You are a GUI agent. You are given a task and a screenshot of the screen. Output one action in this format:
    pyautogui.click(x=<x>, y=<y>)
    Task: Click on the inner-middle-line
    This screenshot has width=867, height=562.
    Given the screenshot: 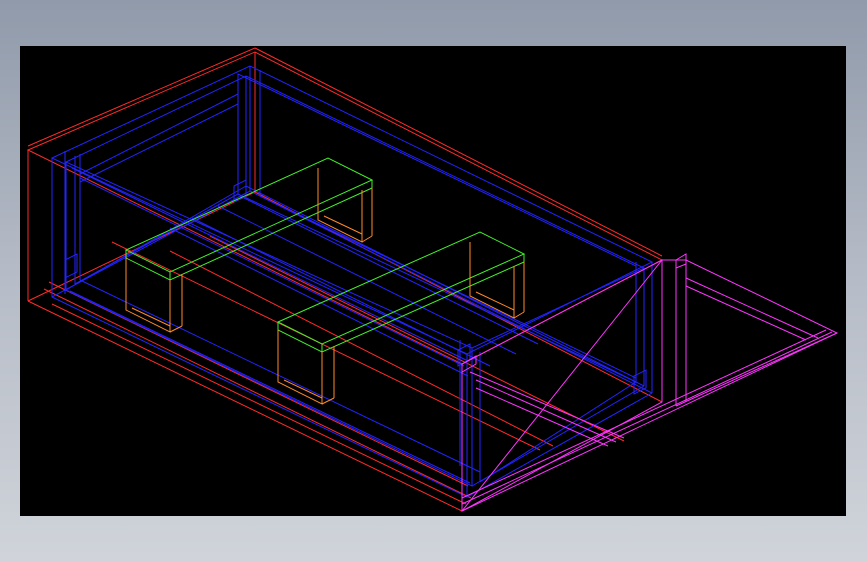 What is the action you would take?
    pyautogui.click(x=319, y=302)
    